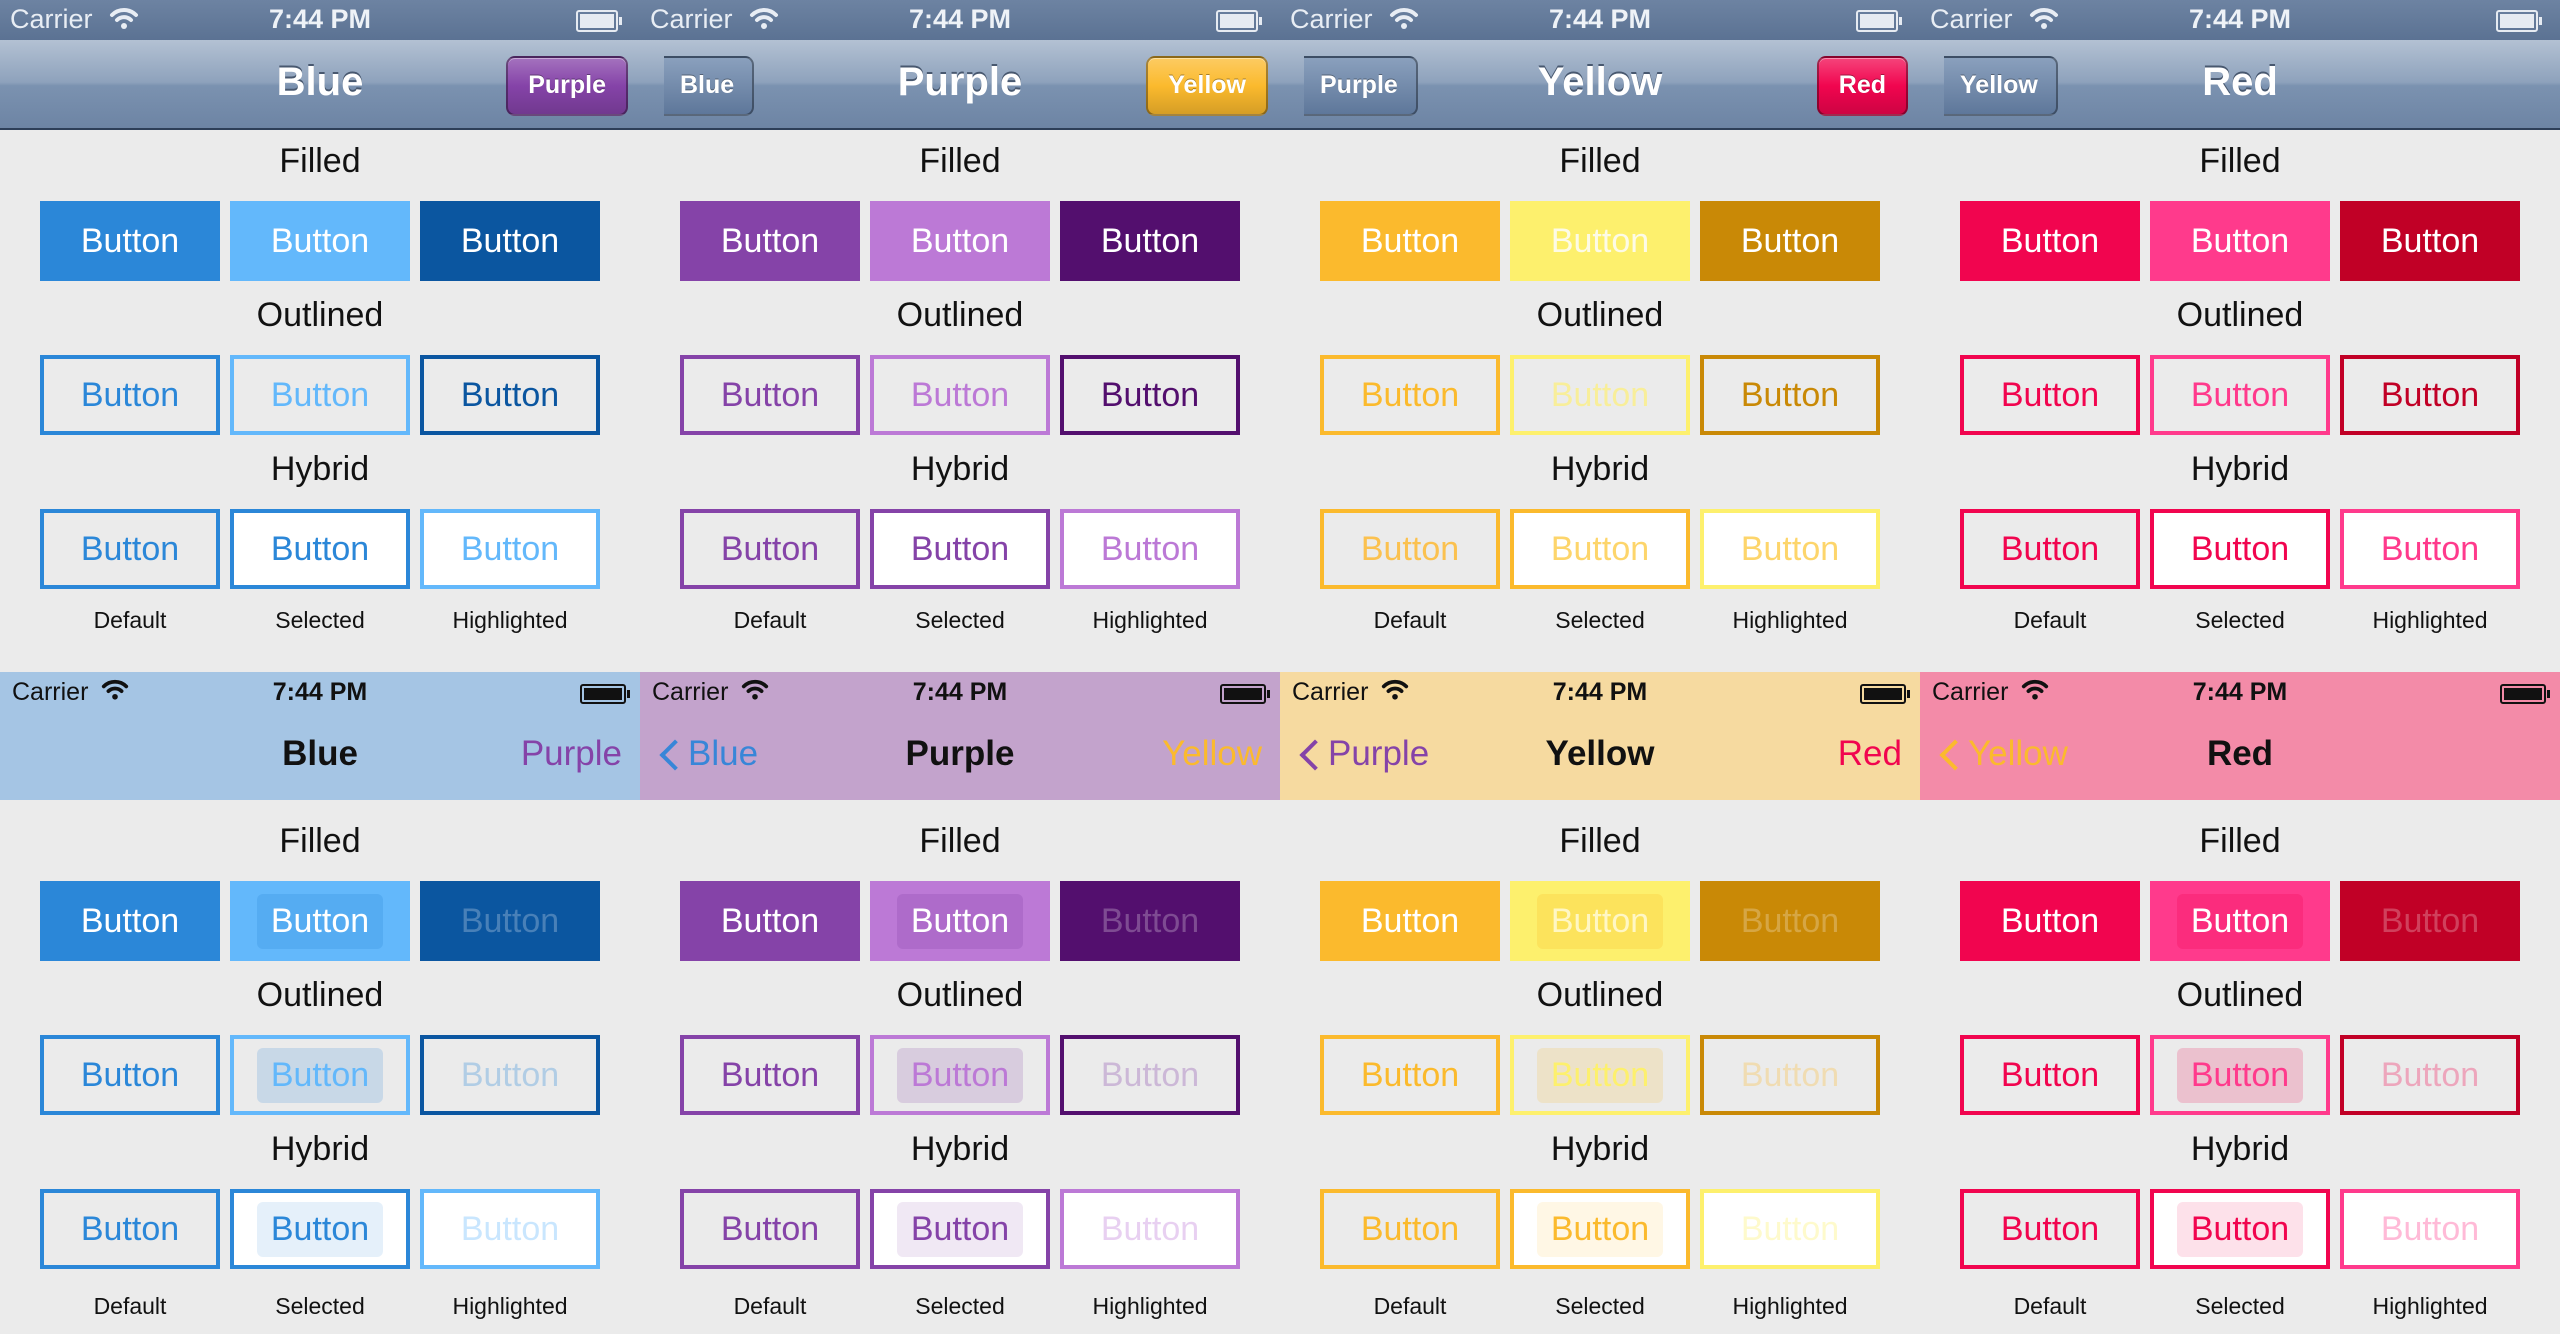  I want to click on state-label-highlighted: Highlighted, so click(2430, 1306).